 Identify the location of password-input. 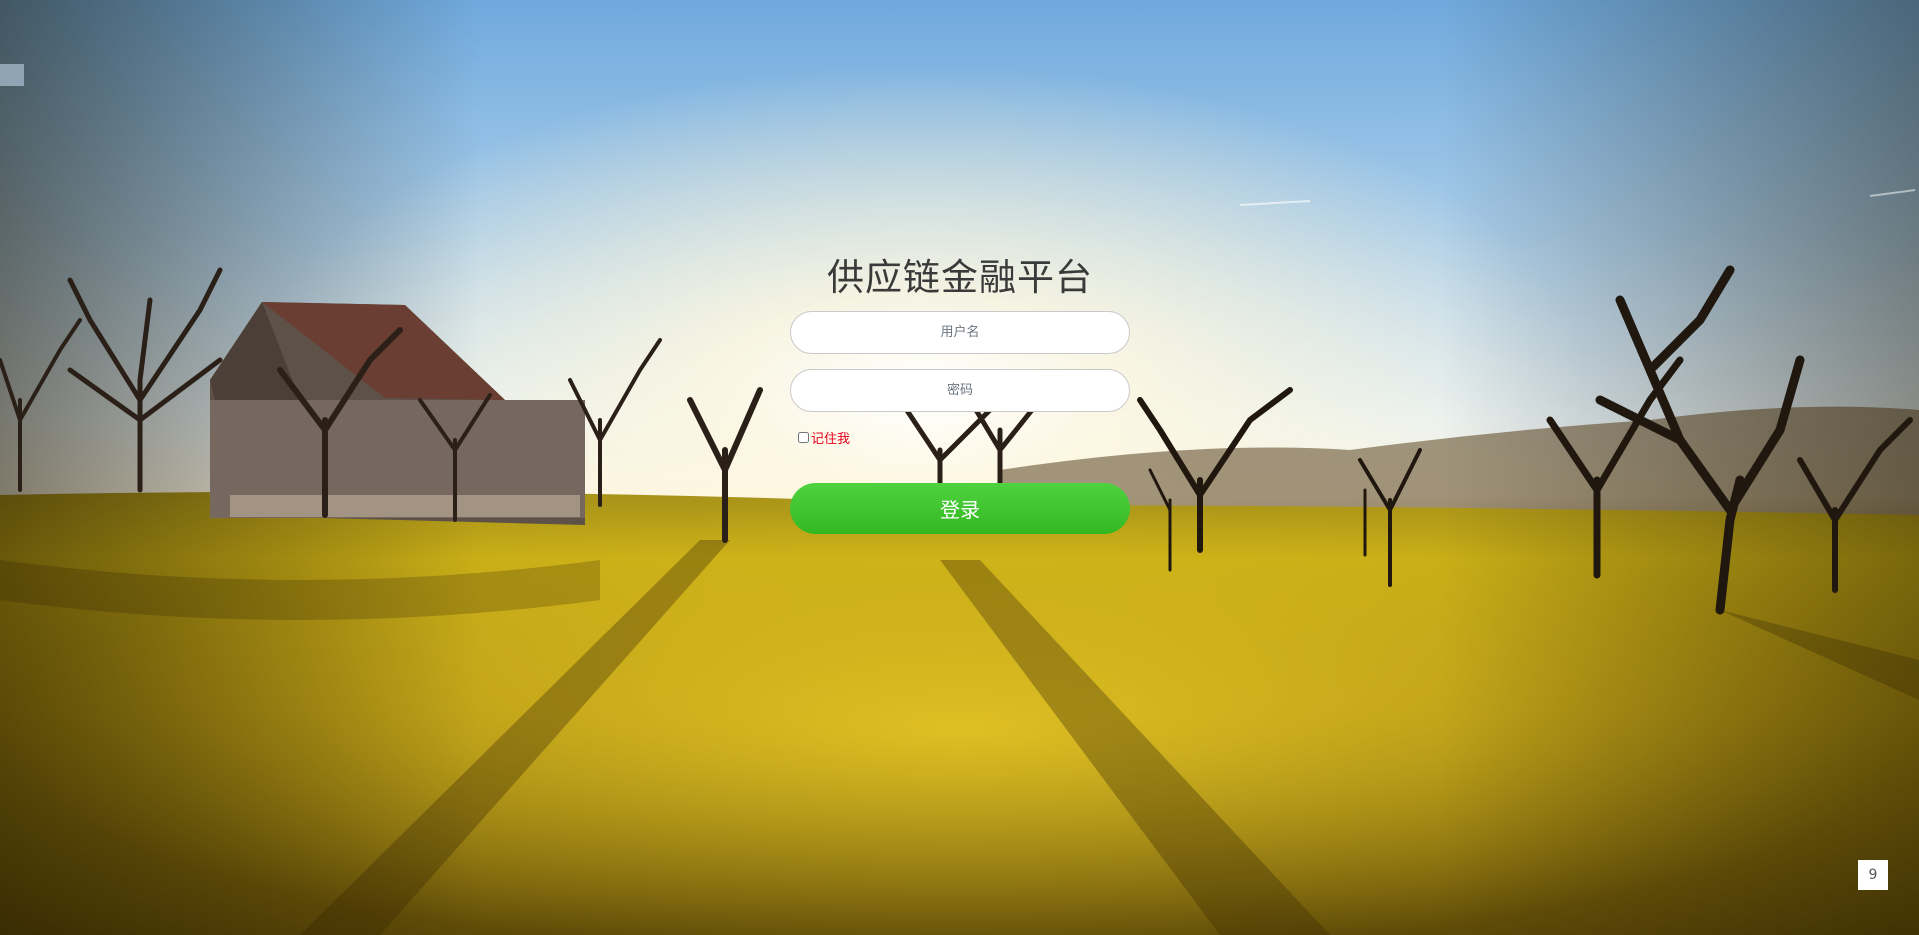
(960, 390).